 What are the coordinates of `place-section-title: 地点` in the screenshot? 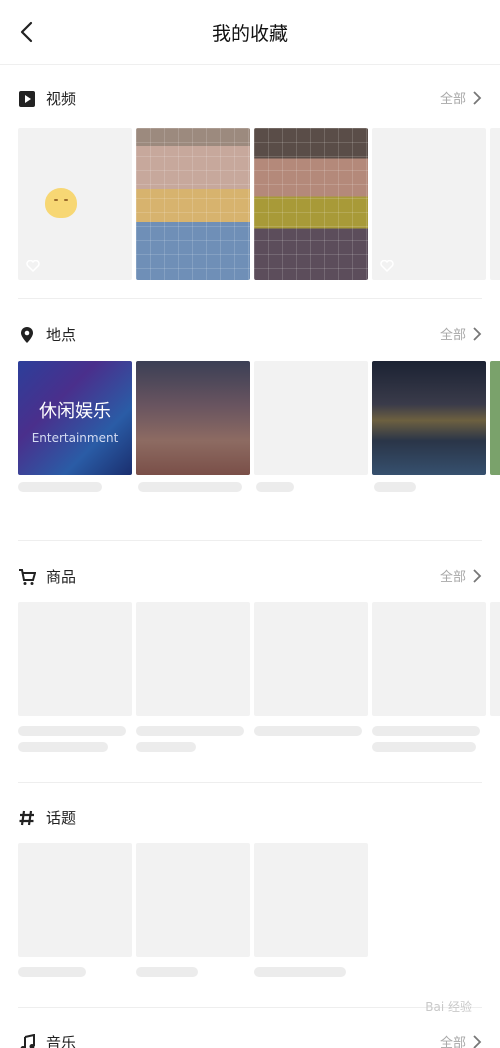 It's located at (61, 335).